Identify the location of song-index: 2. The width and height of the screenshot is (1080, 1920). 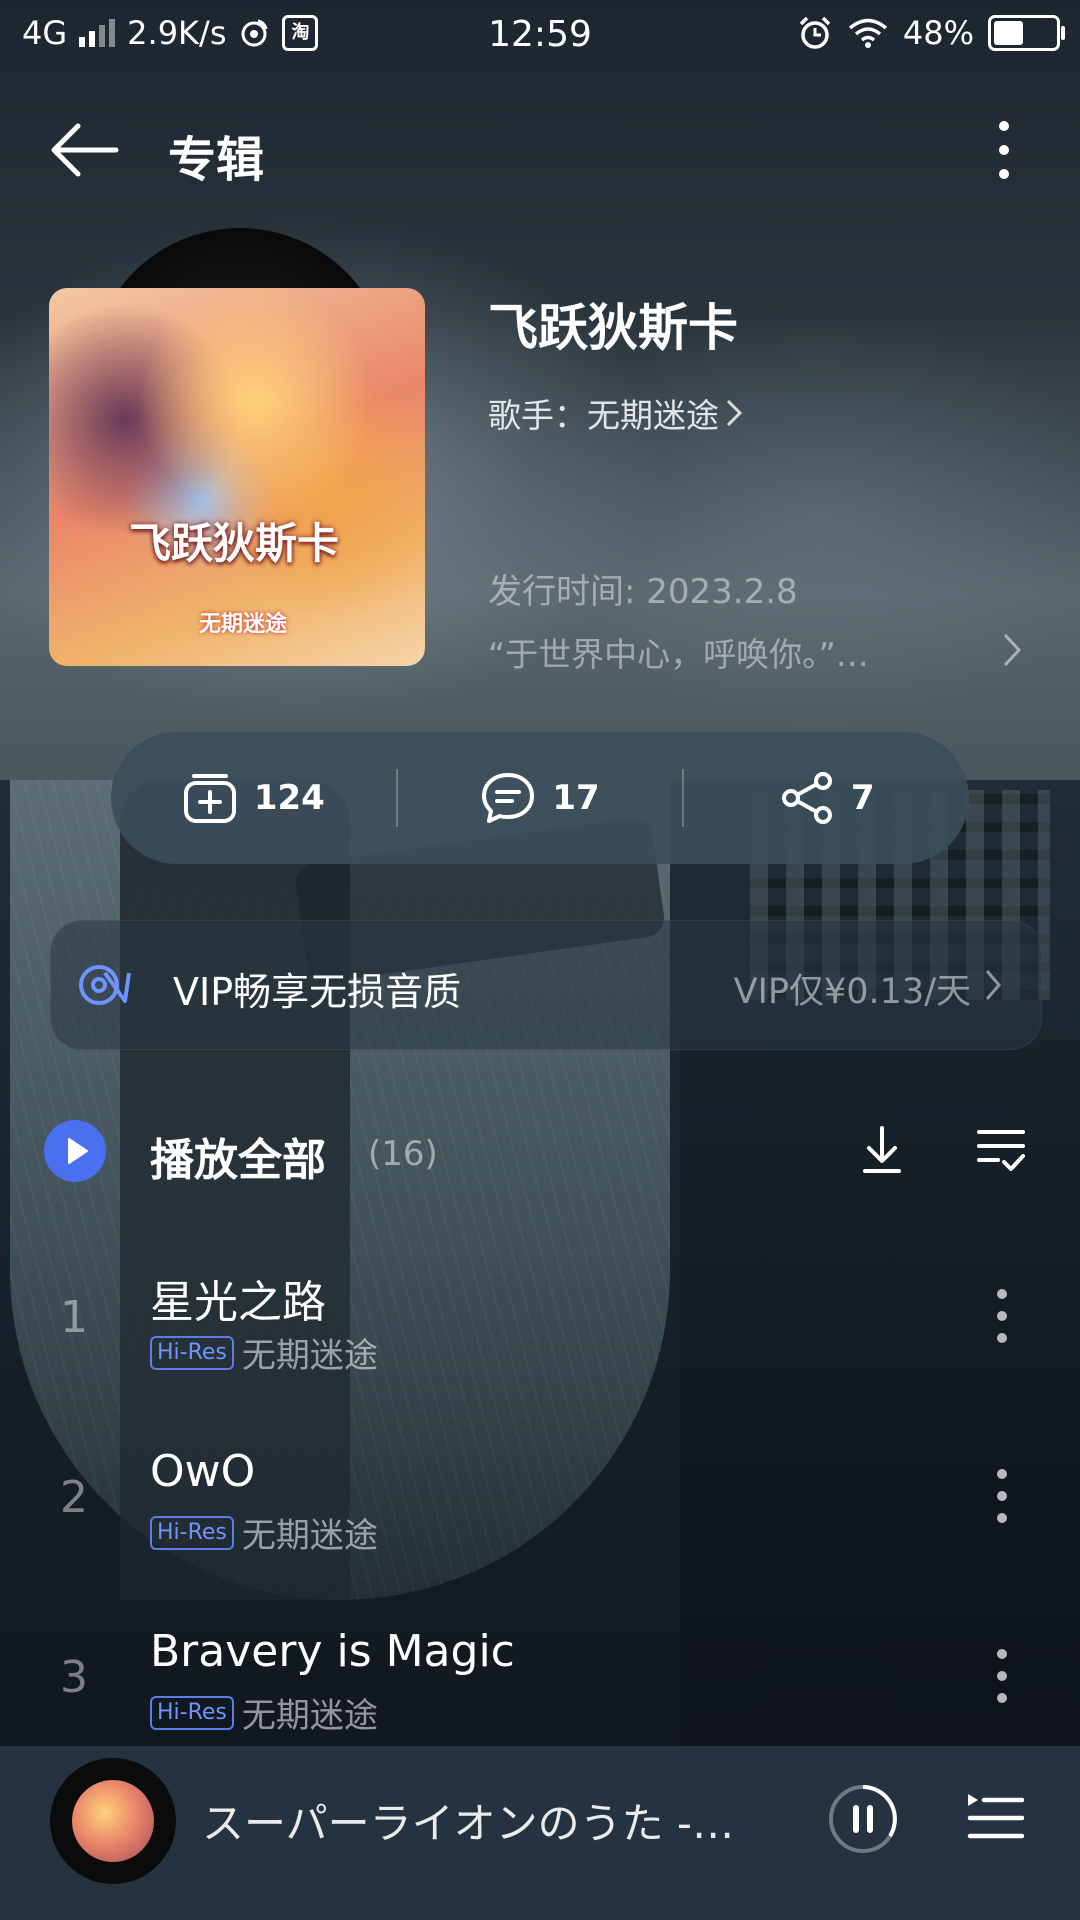
(74, 1497).